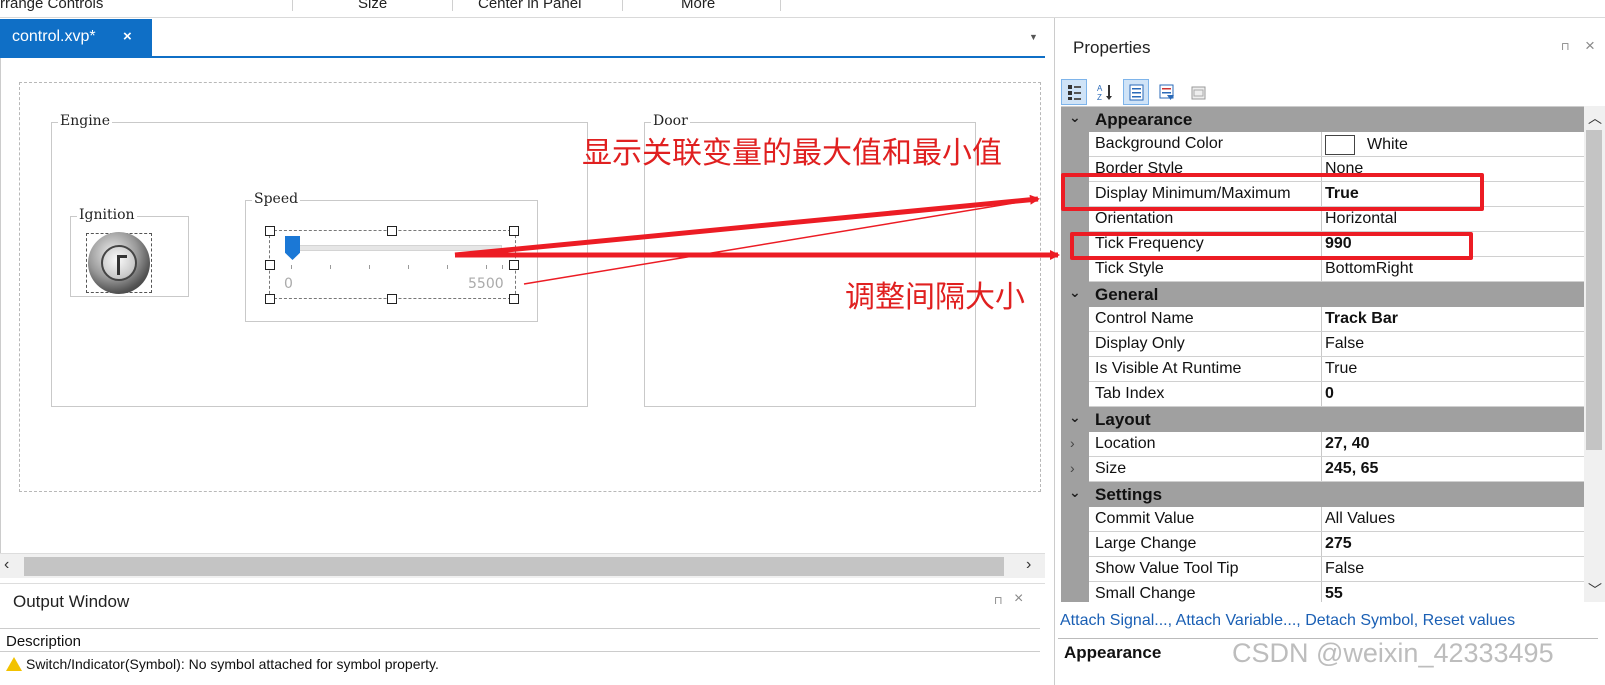 The width and height of the screenshot is (1605, 685). I want to click on category-layout: ⌄ Layout, so click(1326, 419).